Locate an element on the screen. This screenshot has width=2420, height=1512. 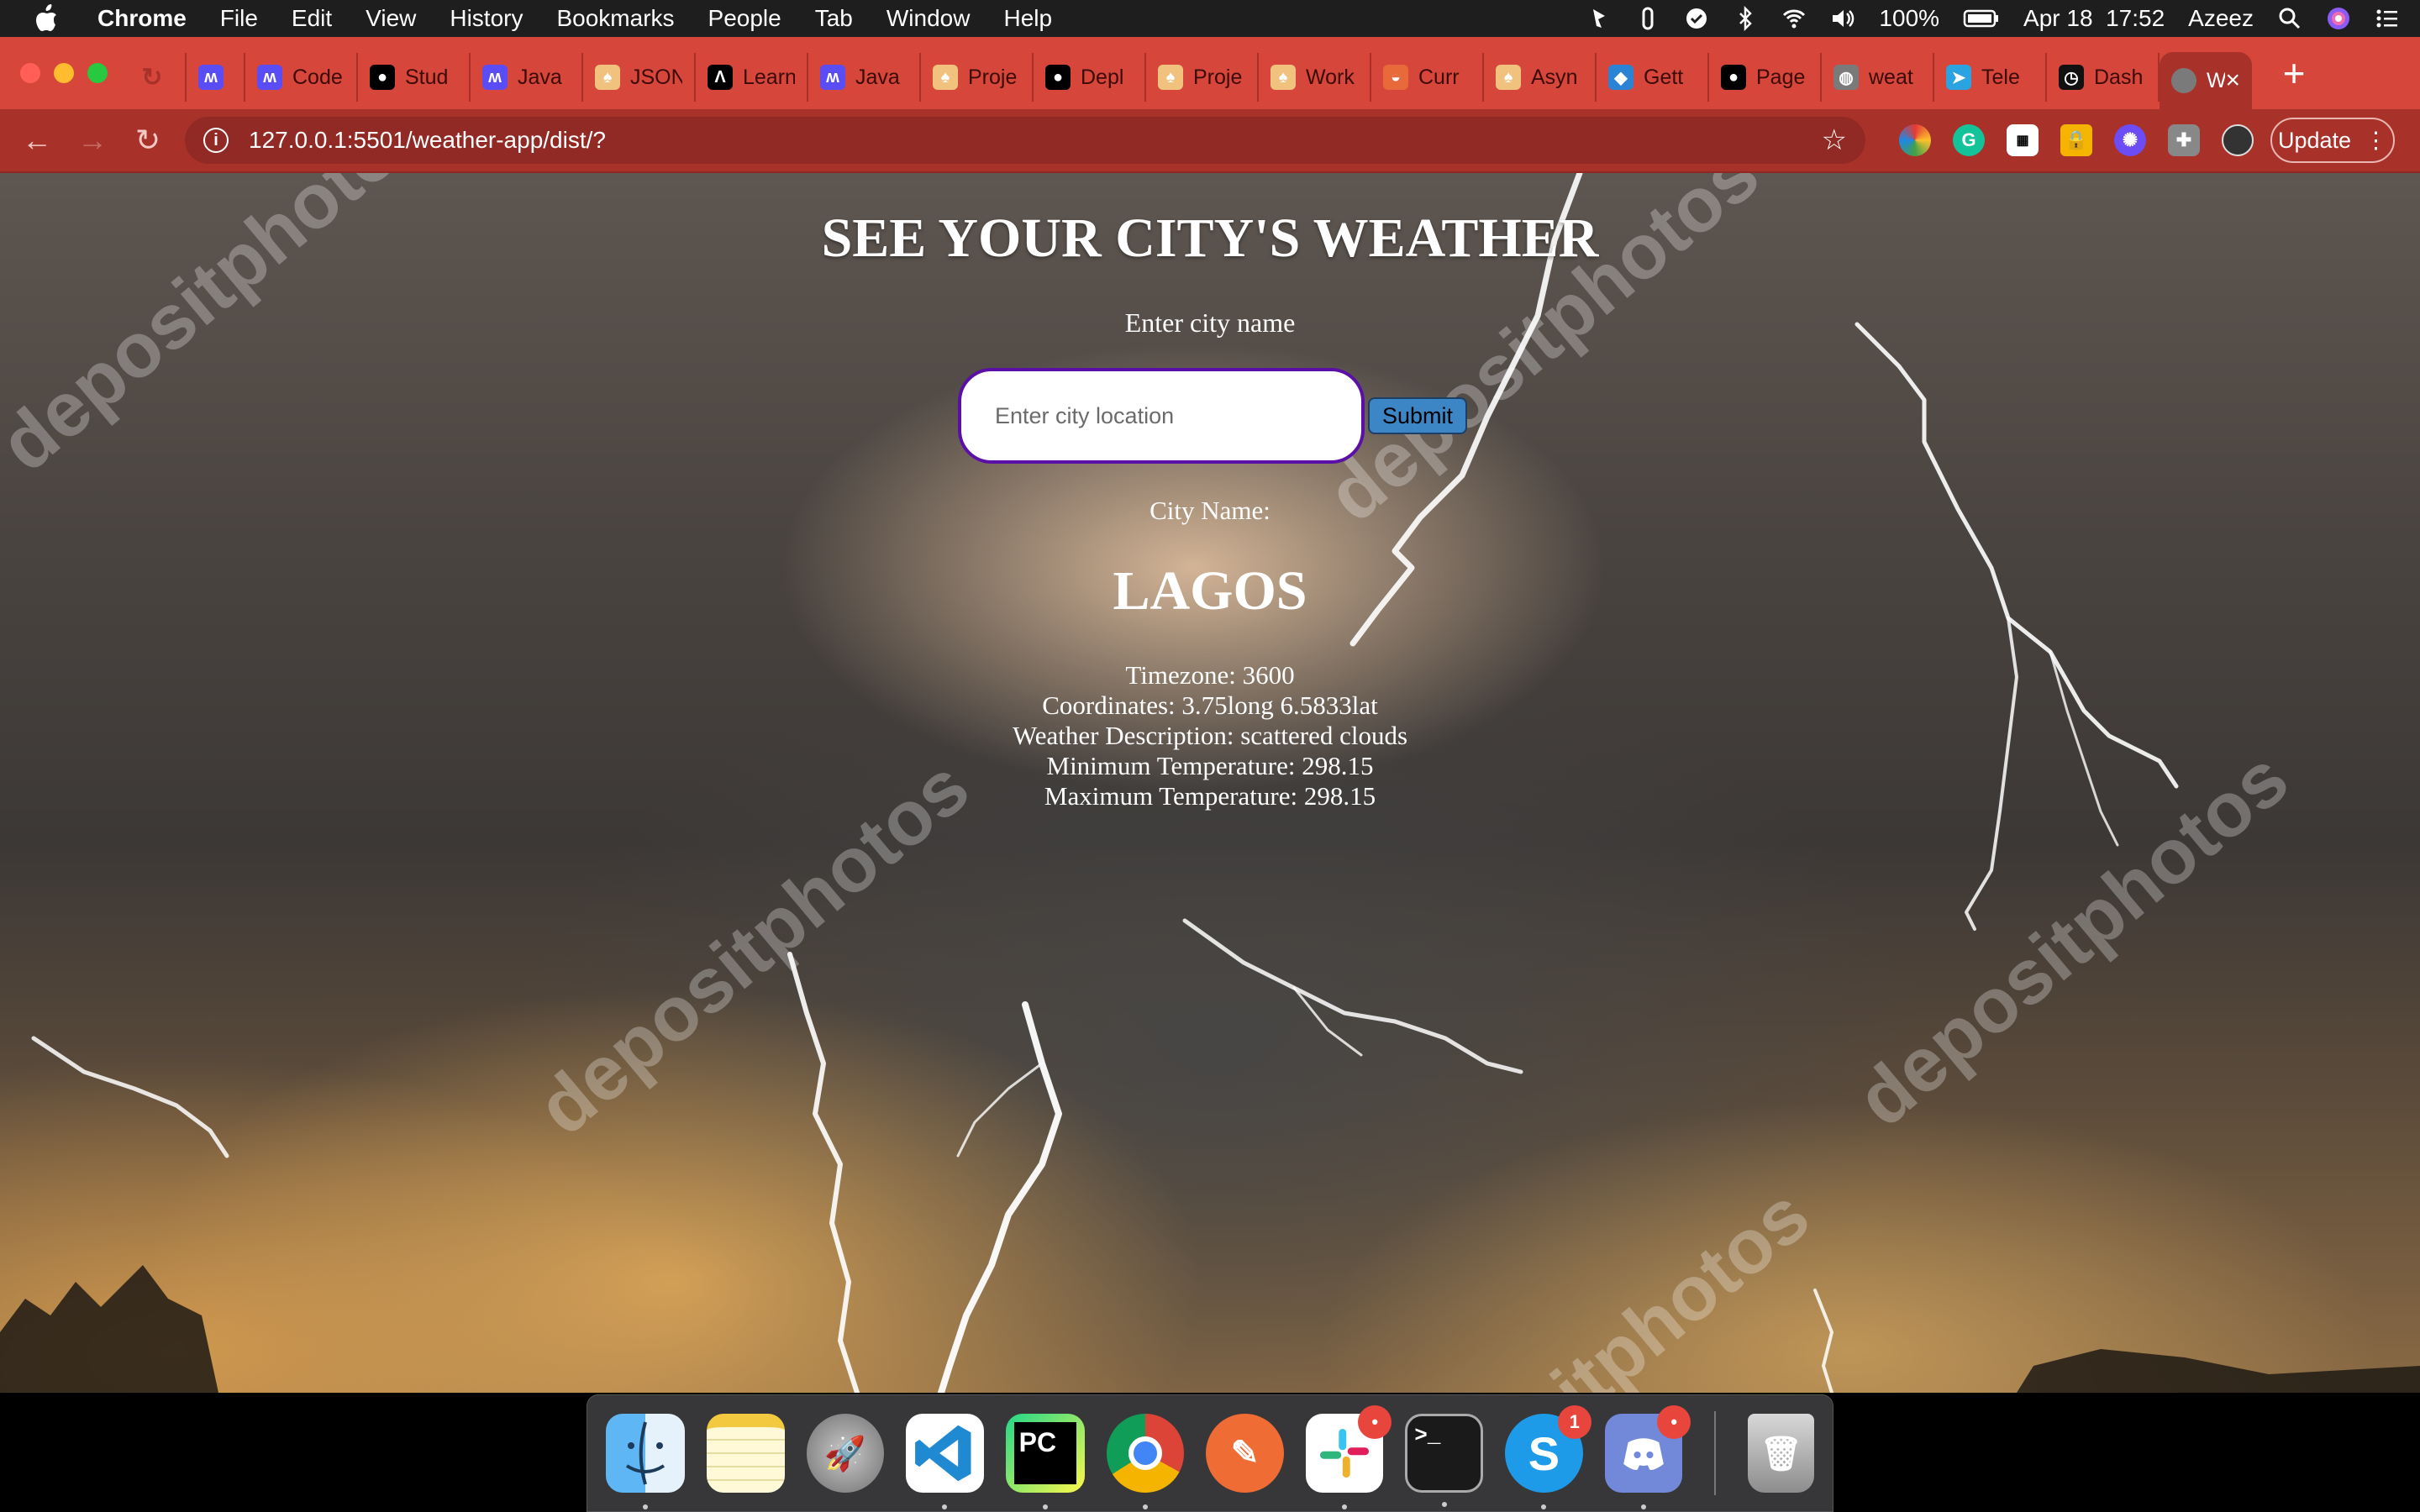
city-location-input is located at coordinates (1162, 416).